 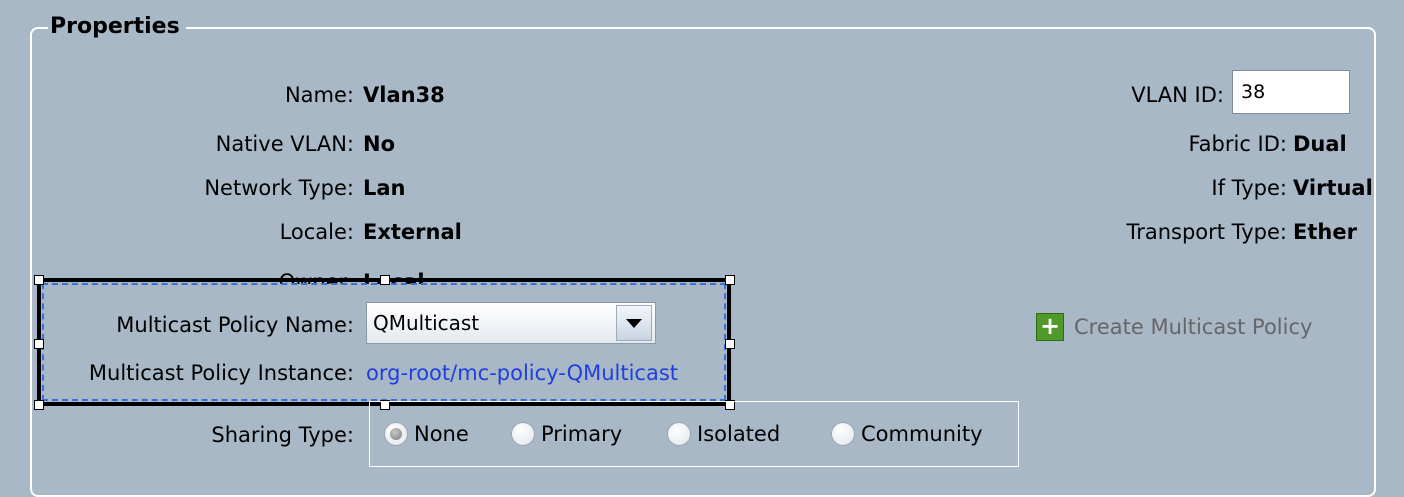 I want to click on sharing-option-label: None, so click(x=441, y=434).